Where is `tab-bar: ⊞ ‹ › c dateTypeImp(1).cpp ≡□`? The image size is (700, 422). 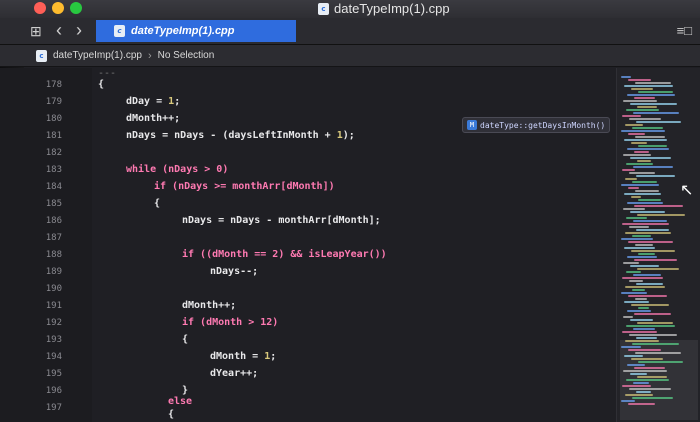 tab-bar: ⊞ ‹ › c dateTypeImp(1).cpp ≡□ is located at coordinates (350, 31).